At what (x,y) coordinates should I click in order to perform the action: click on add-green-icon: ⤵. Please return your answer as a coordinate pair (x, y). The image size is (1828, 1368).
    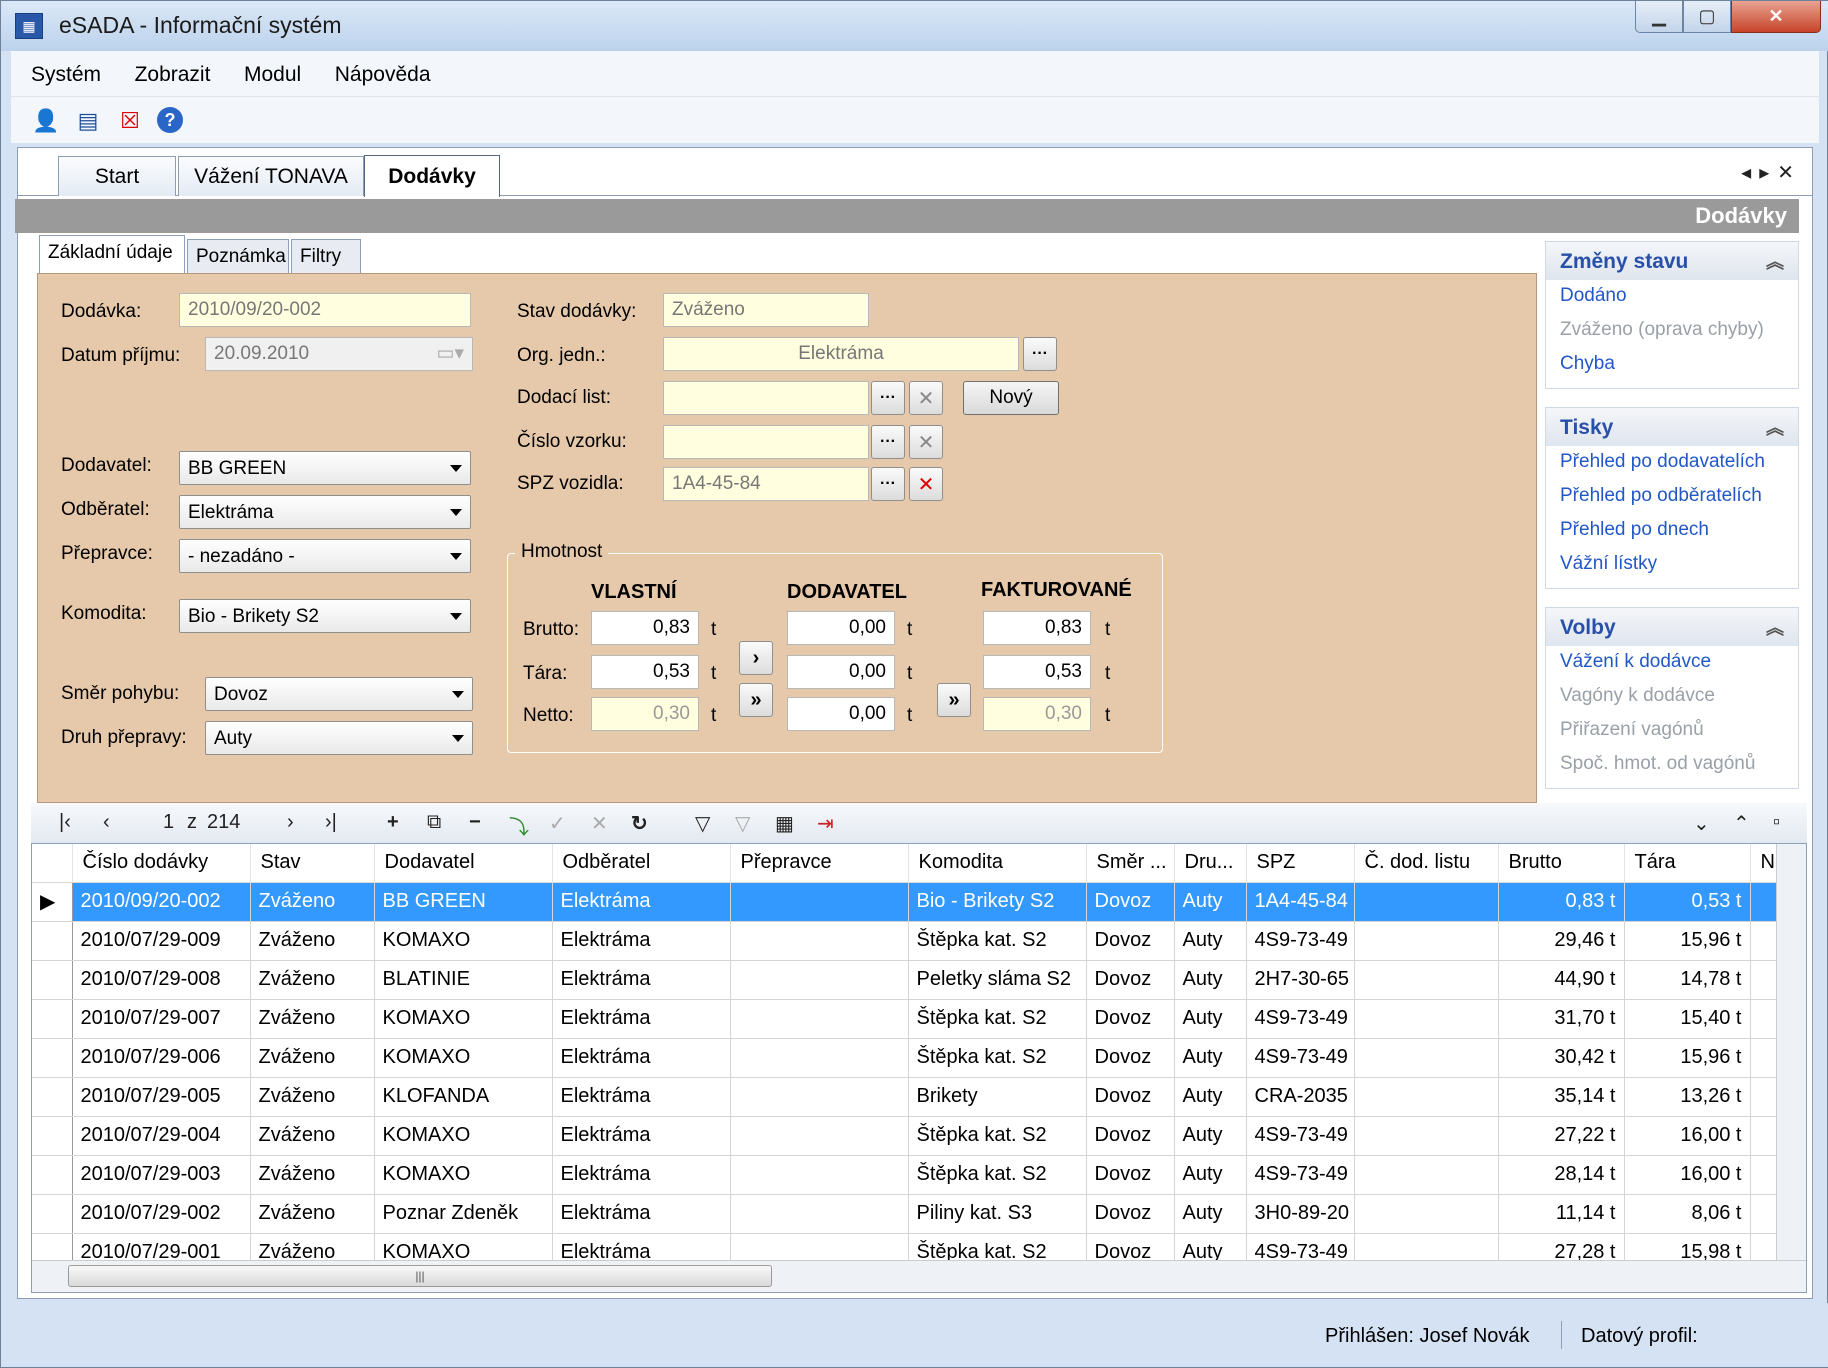
    Looking at the image, I should click on (519, 825).